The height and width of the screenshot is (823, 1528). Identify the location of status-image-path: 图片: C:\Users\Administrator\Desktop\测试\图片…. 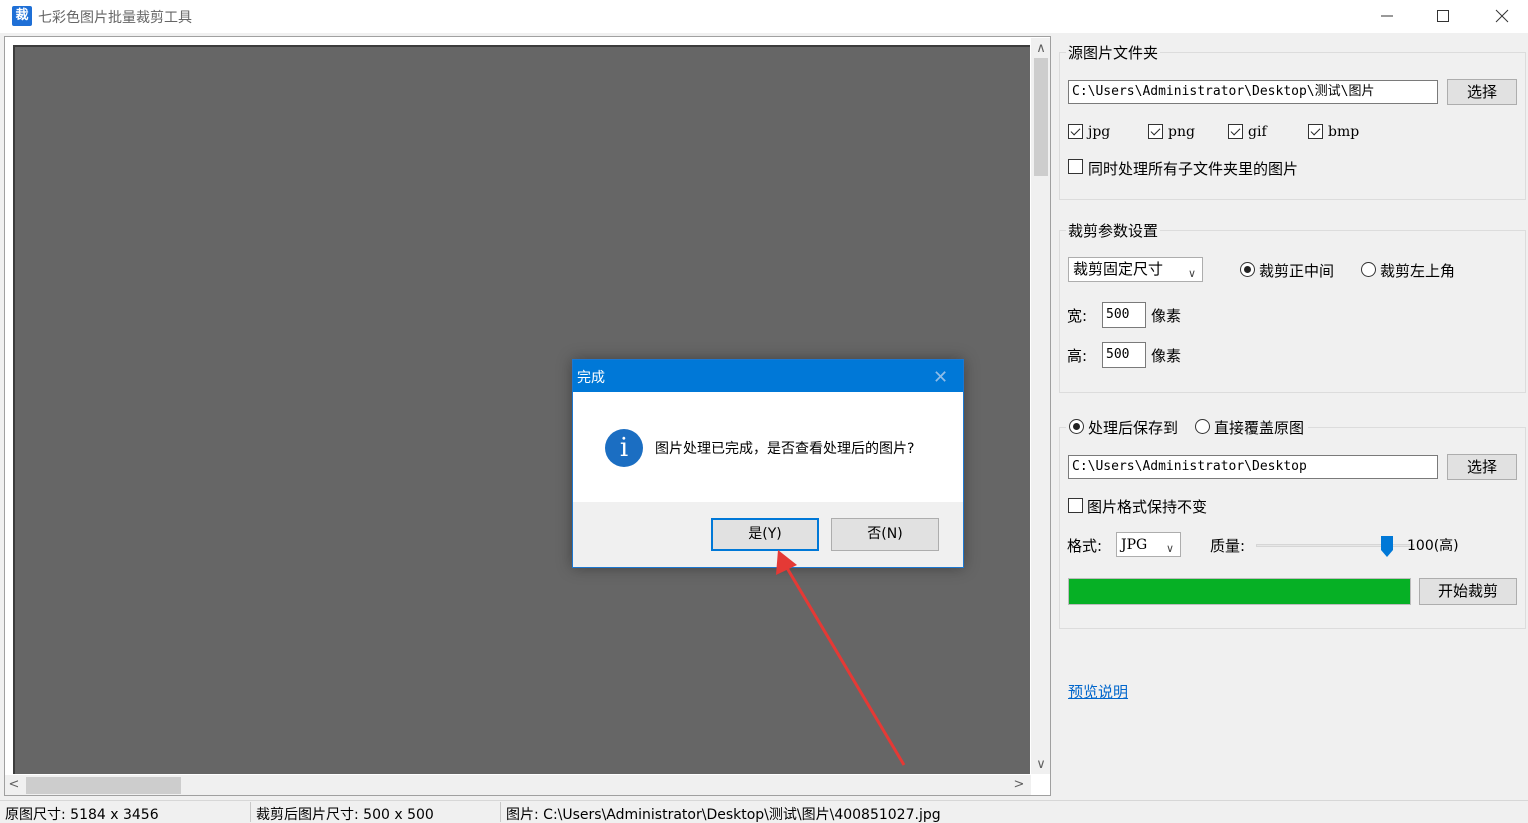
(723, 815).